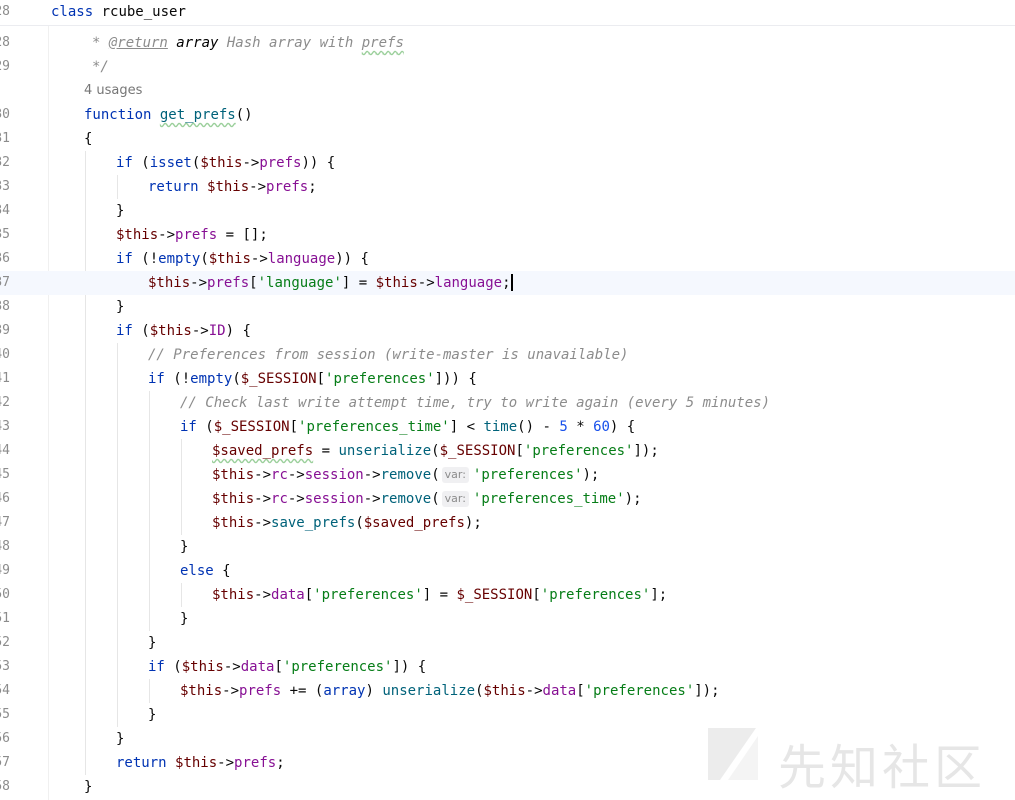  What do you see at coordinates (198, 115) in the screenshot?
I see `function-name: get_prefs` at bounding box center [198, 115].